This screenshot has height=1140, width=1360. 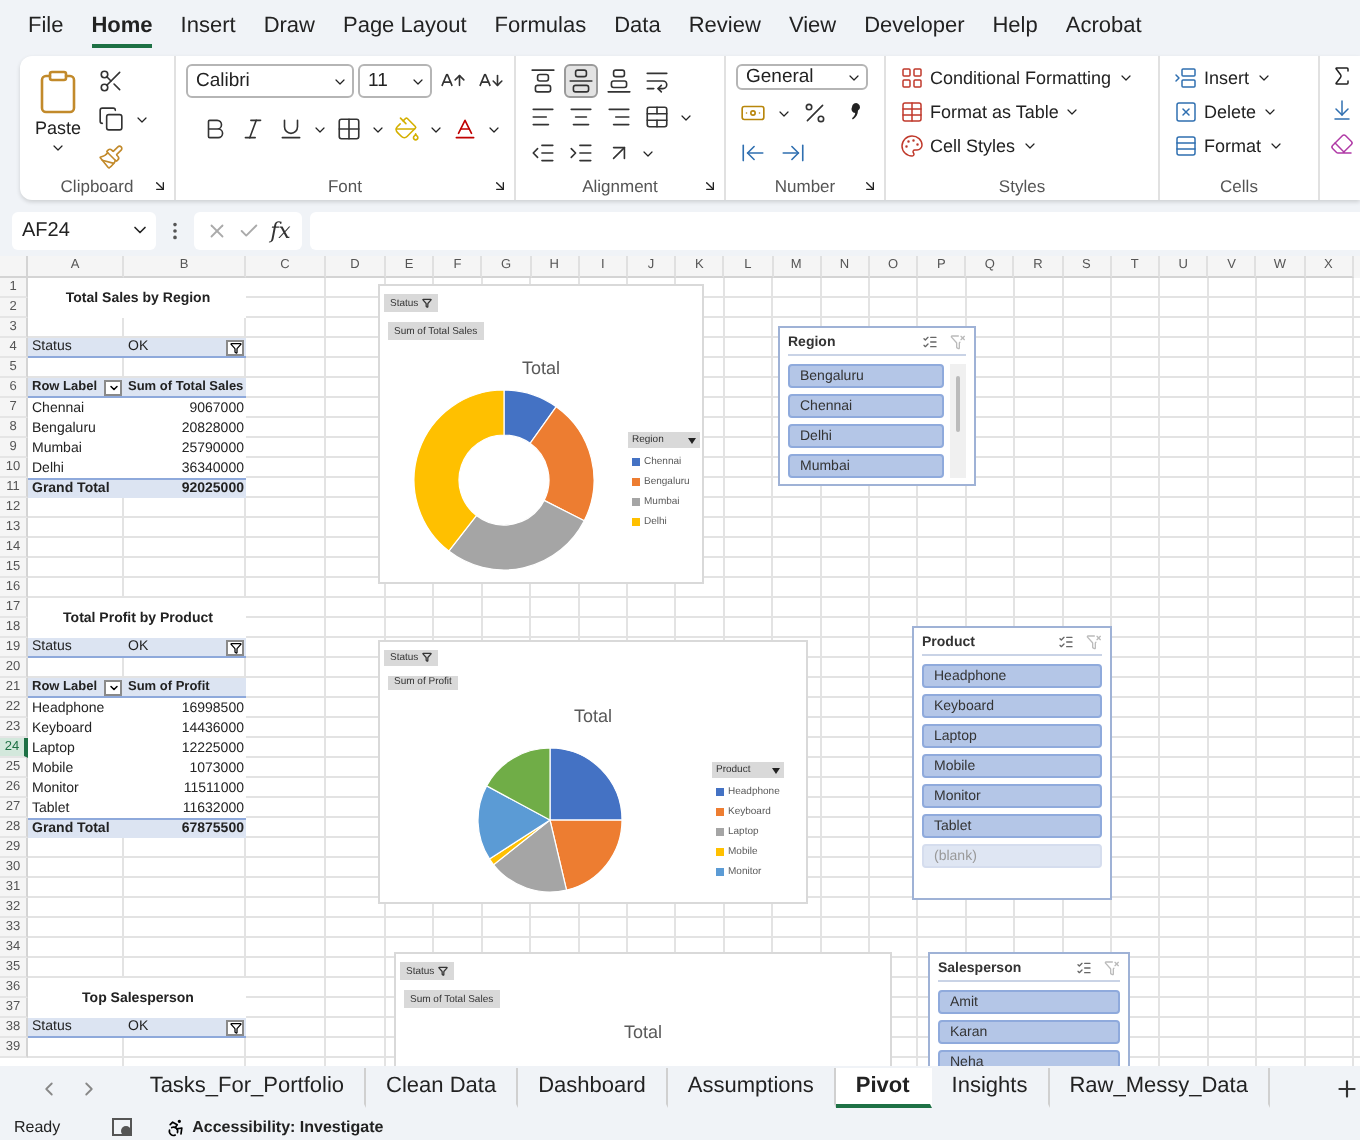 What do you see at coordinates (958, 421) in the screenshot?
I see `scrollbar` at bounding box center [958, 421].